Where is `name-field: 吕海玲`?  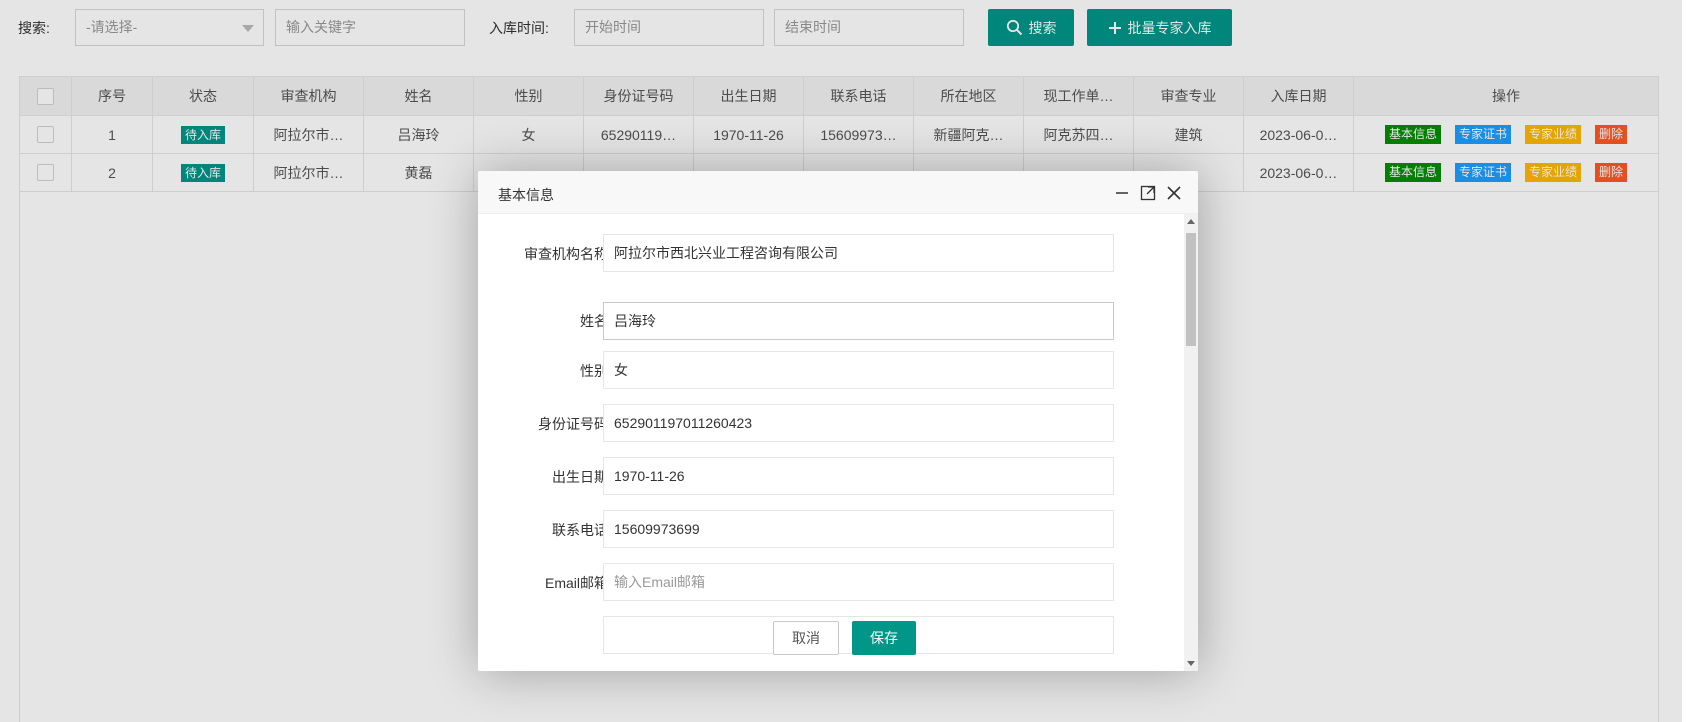 name-field: 吕海玲 is located at coordinates (858, 321).